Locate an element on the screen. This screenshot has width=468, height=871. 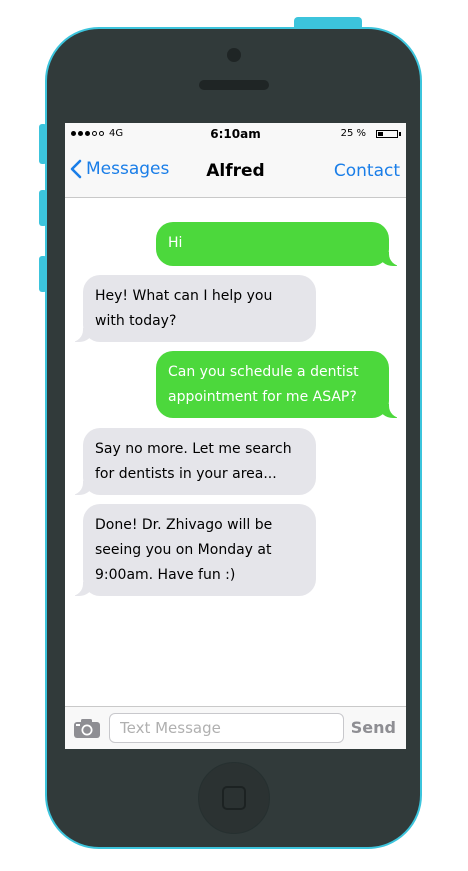
back-to-messages-button: Messages is located at coordinates (119, 169).